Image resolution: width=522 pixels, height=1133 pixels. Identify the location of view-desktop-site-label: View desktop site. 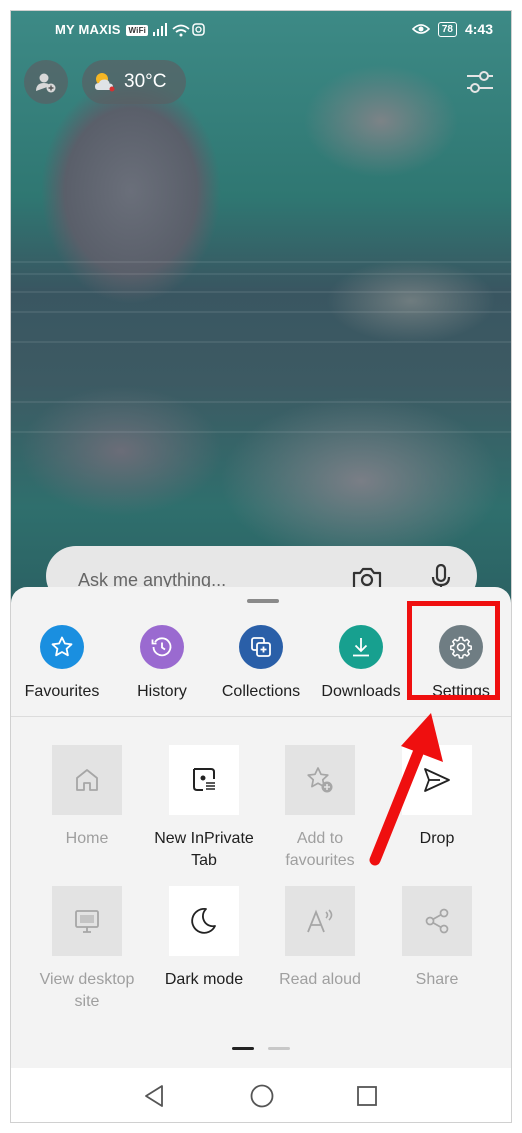
(87, 990).